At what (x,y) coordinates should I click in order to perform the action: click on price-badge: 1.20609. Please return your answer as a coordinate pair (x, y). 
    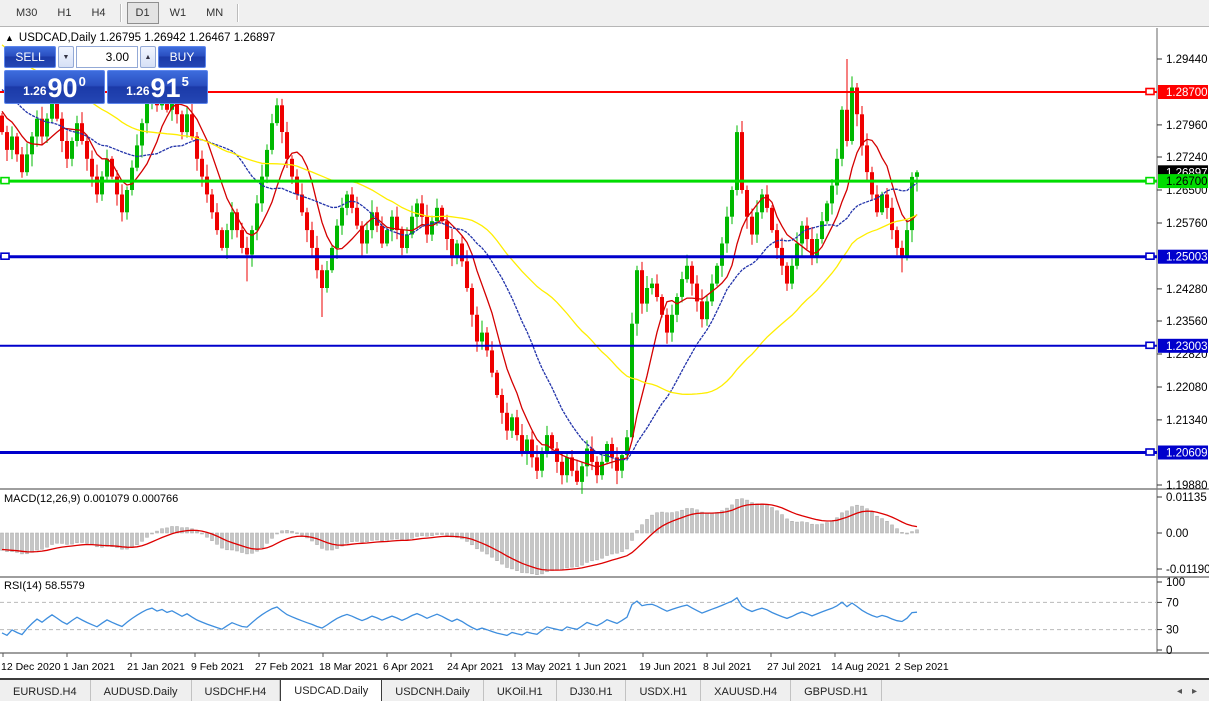
    Looking at the image, I should click on (1187, 454).